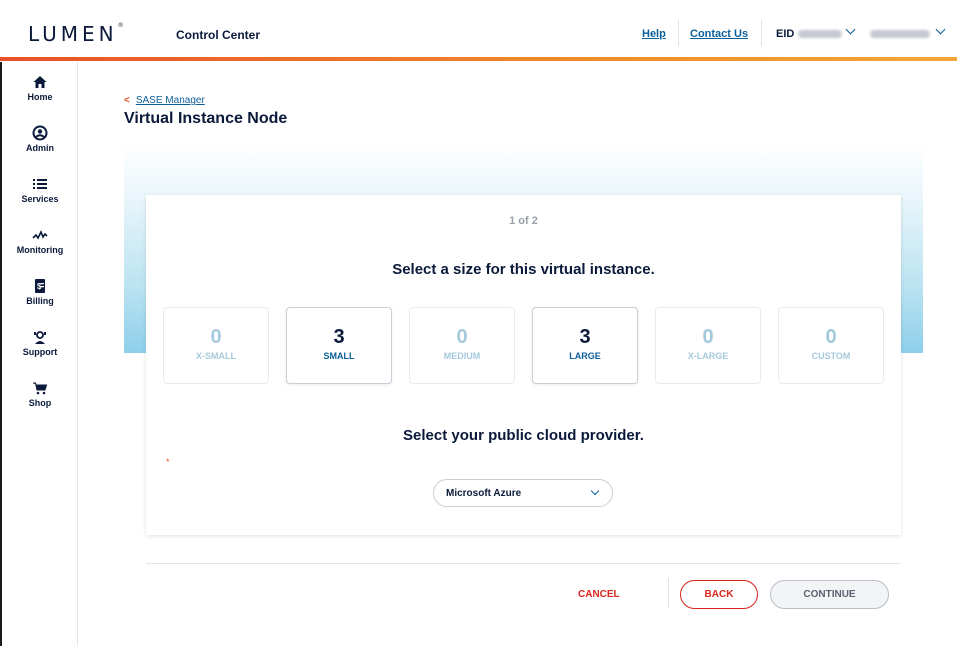 The height and width of the screenshot is (646, 957). I want to click on size-option-large: 3 LARGE, so click(585, 345).